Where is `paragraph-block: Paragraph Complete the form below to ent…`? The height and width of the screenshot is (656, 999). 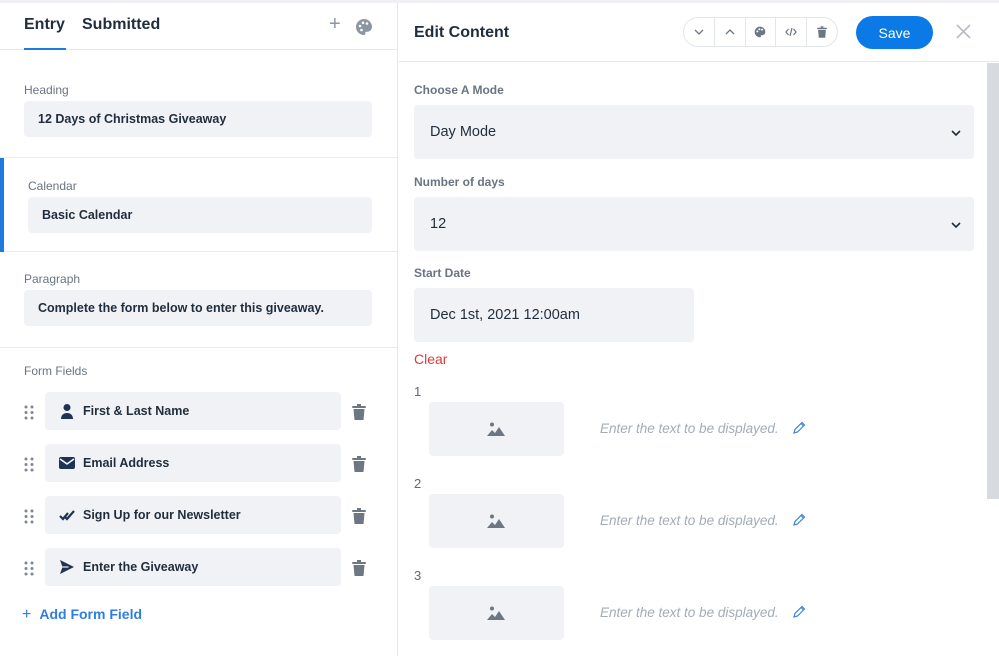 paragraph-block: Paragraph Complete the form below to ent… is located at coordinates (198, 300).